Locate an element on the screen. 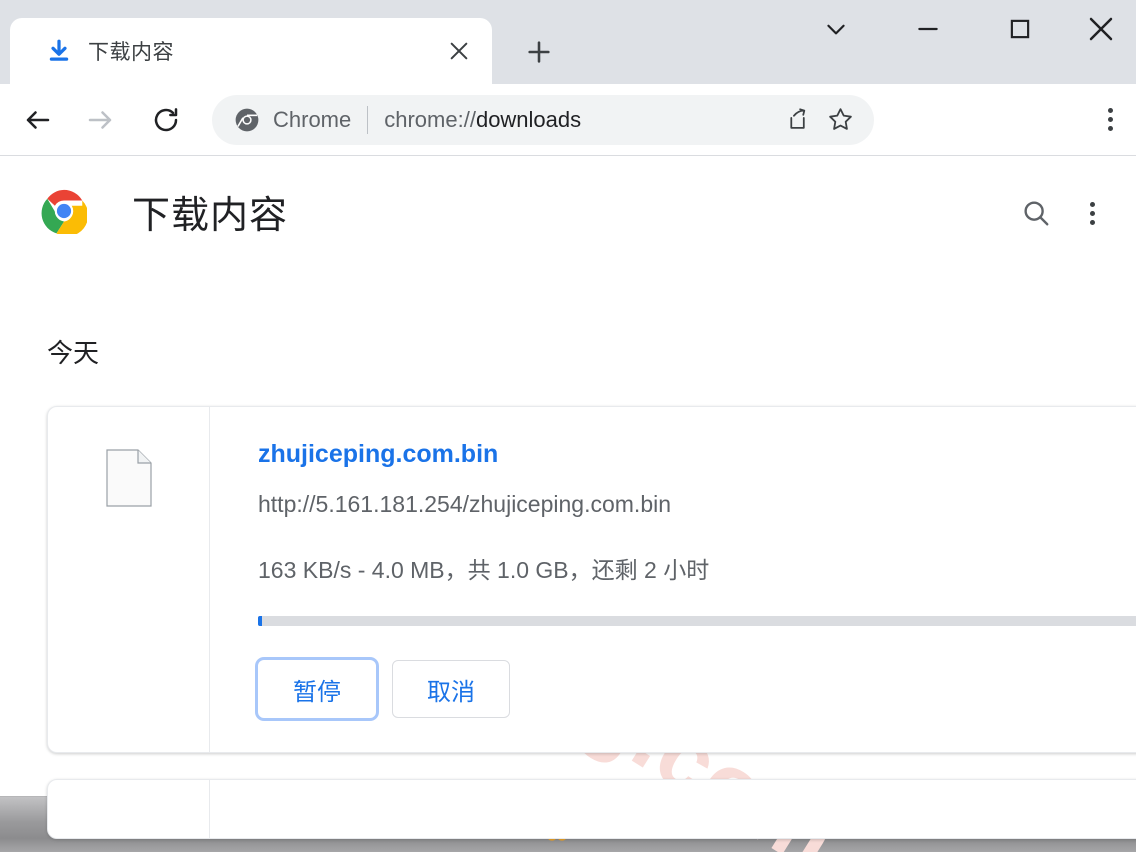 The image size is (1136, 852). browser-toolbar: Chrome chrome://downloads is located at coordinates (568, 120).